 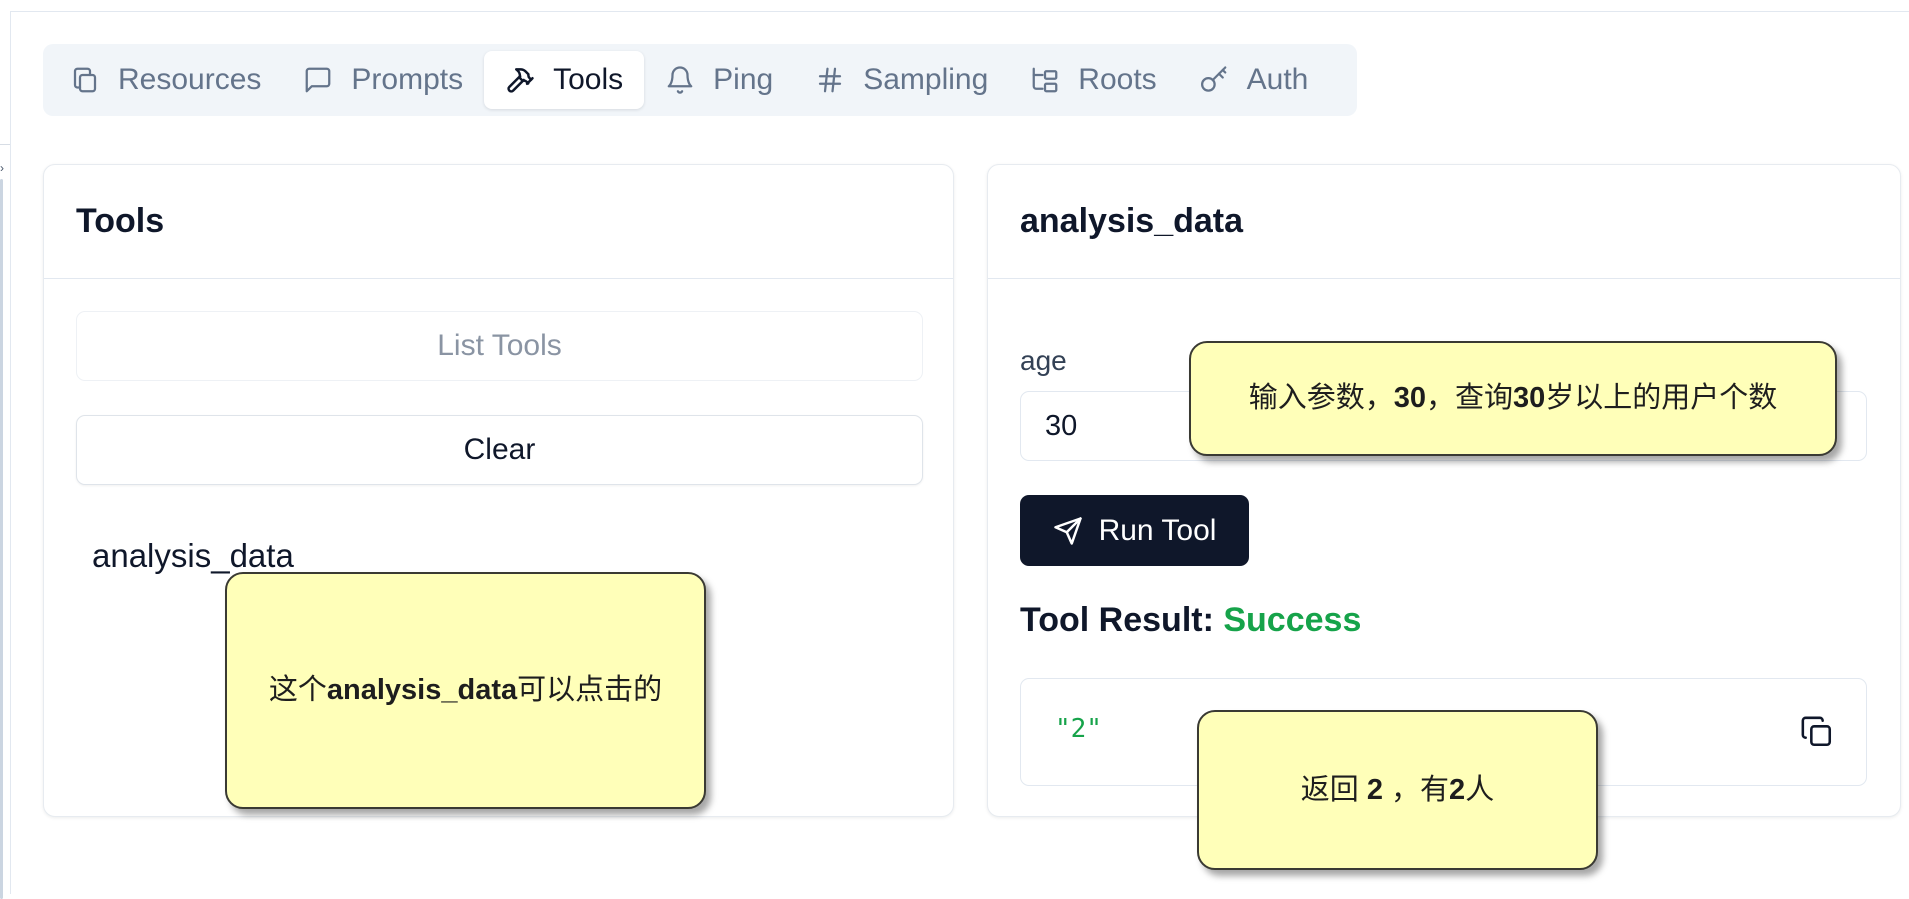 I want to click on tools-panel-title: Tools, so click(x=120, y=221).